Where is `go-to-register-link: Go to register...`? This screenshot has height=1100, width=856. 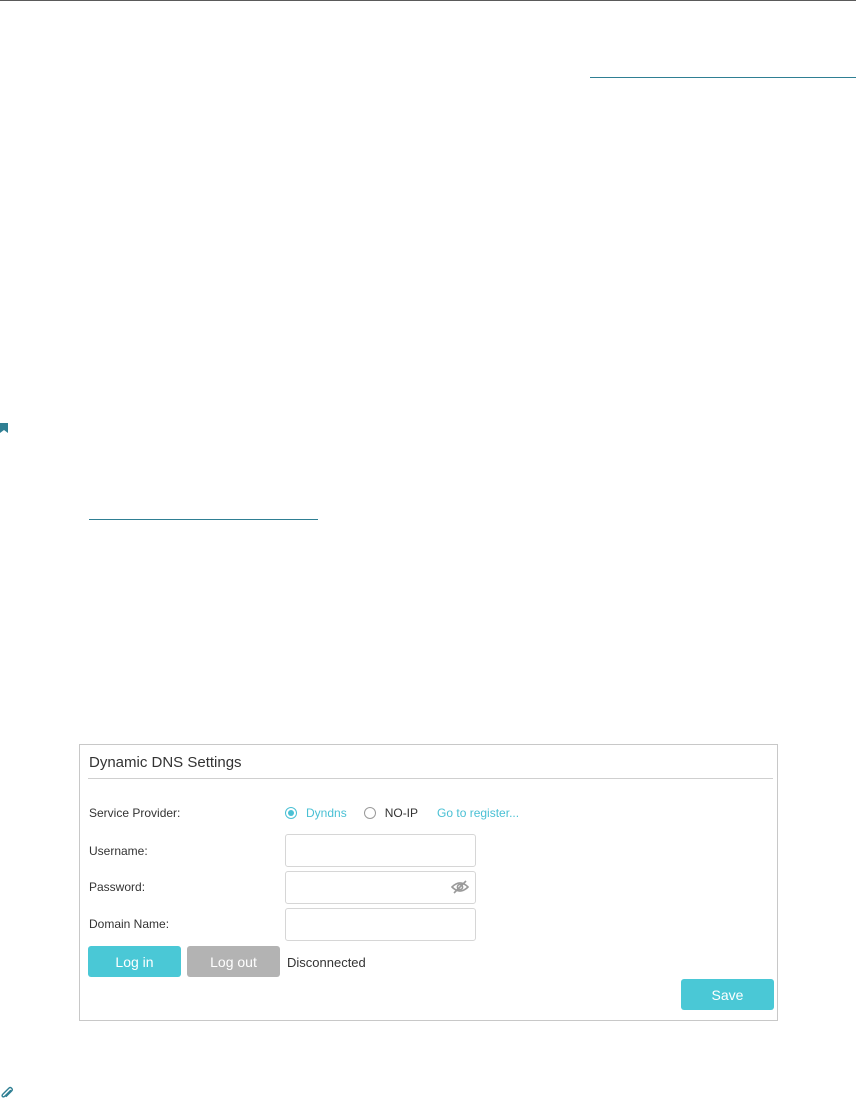
go-to-register-link: Go to register... is located at coordinates (478, 813).